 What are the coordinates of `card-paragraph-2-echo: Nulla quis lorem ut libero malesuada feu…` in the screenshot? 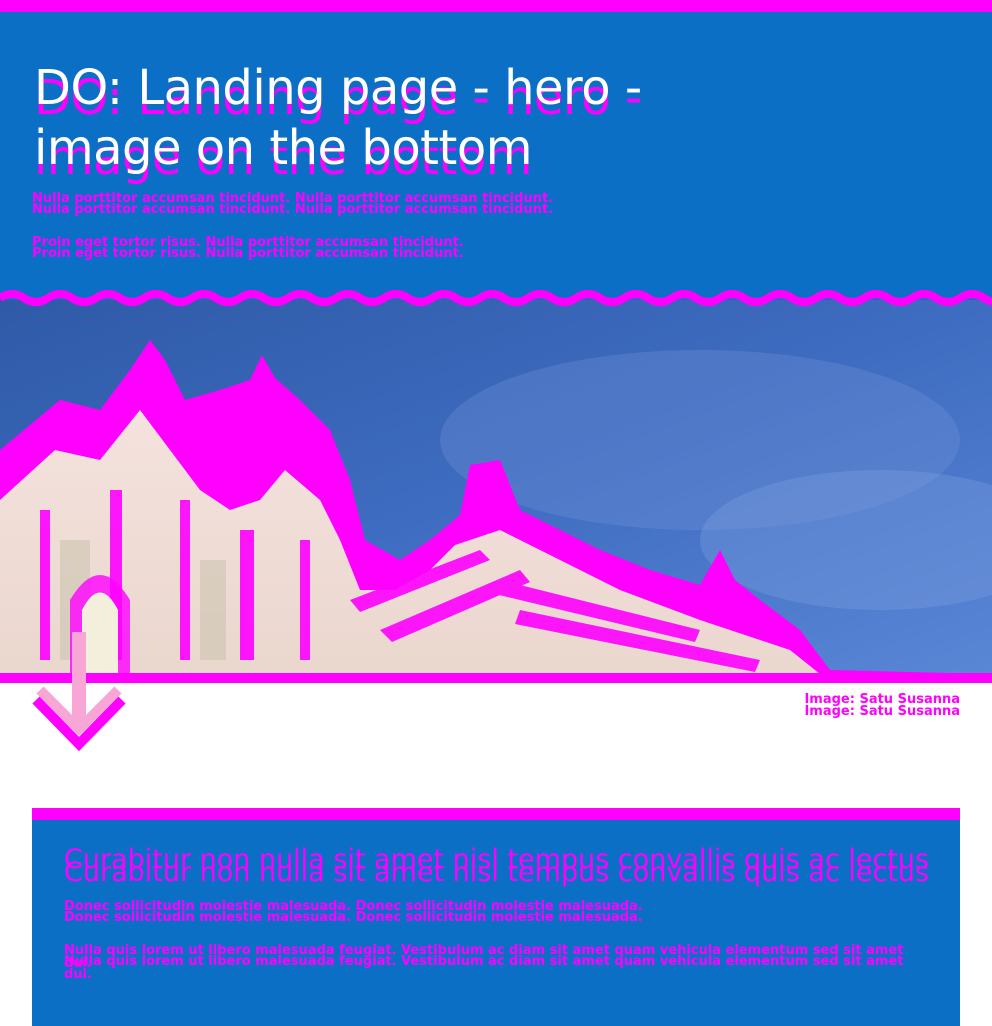 It's located at (484, 968).